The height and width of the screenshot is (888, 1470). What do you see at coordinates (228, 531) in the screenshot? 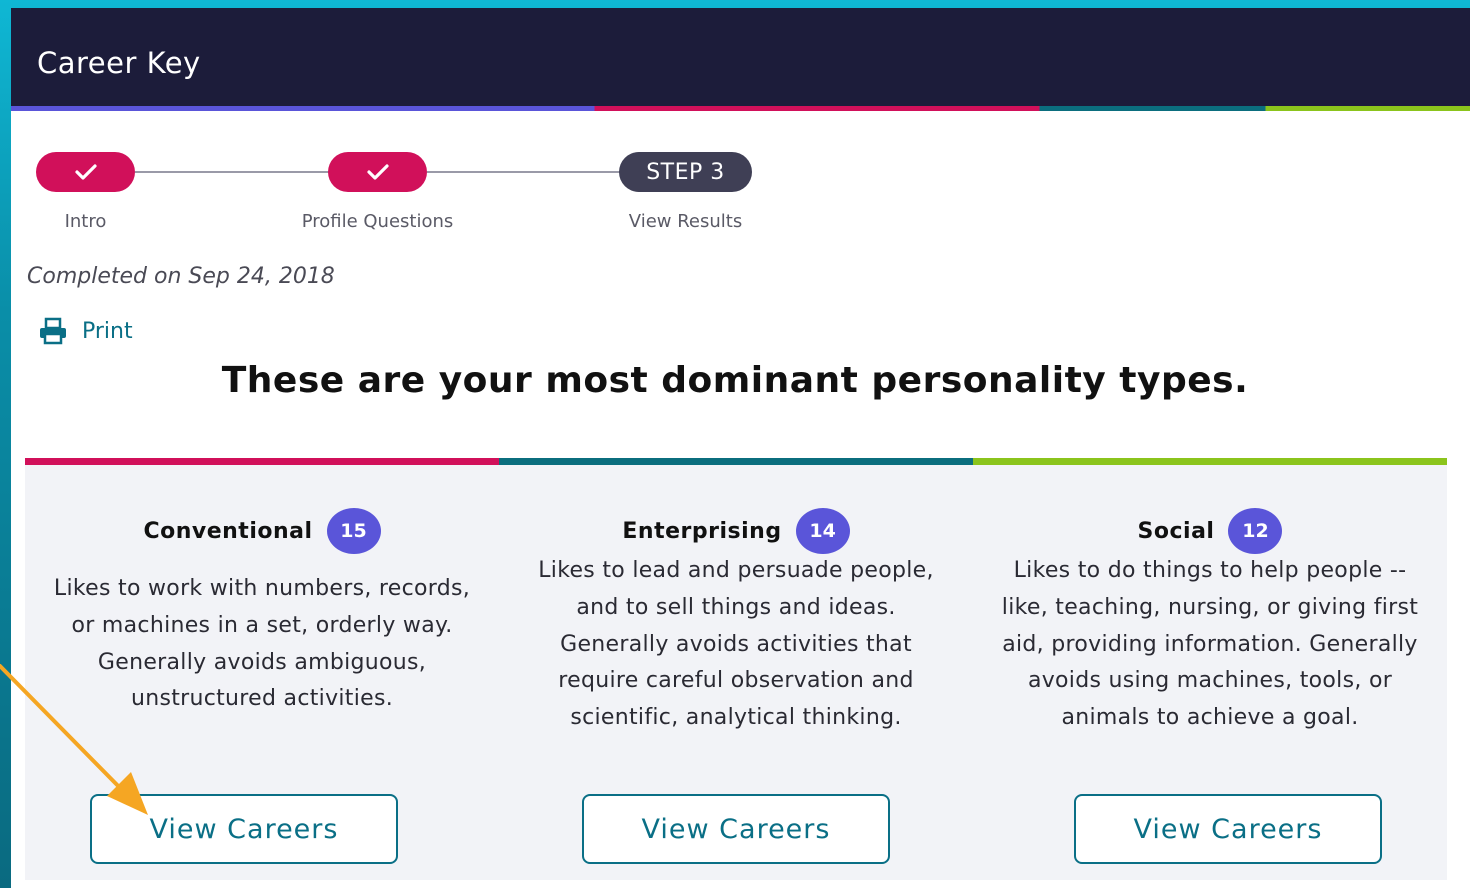
I see `personality-type-name: Conventional` at bounding box center [228, 531].